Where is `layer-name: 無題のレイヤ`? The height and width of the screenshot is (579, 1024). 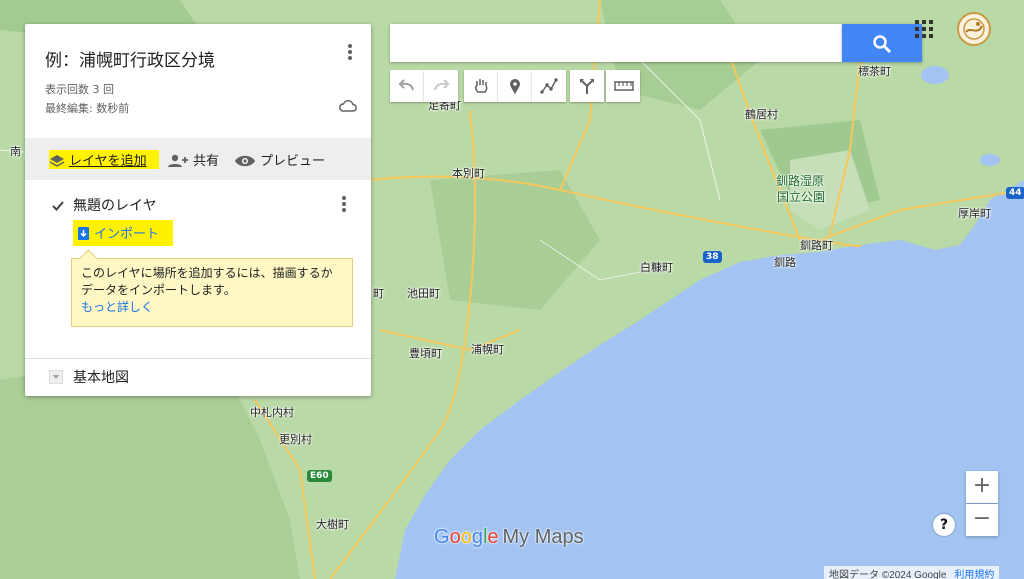
layer-name: 無題のレイヤ is located at coordinates (115, 205).